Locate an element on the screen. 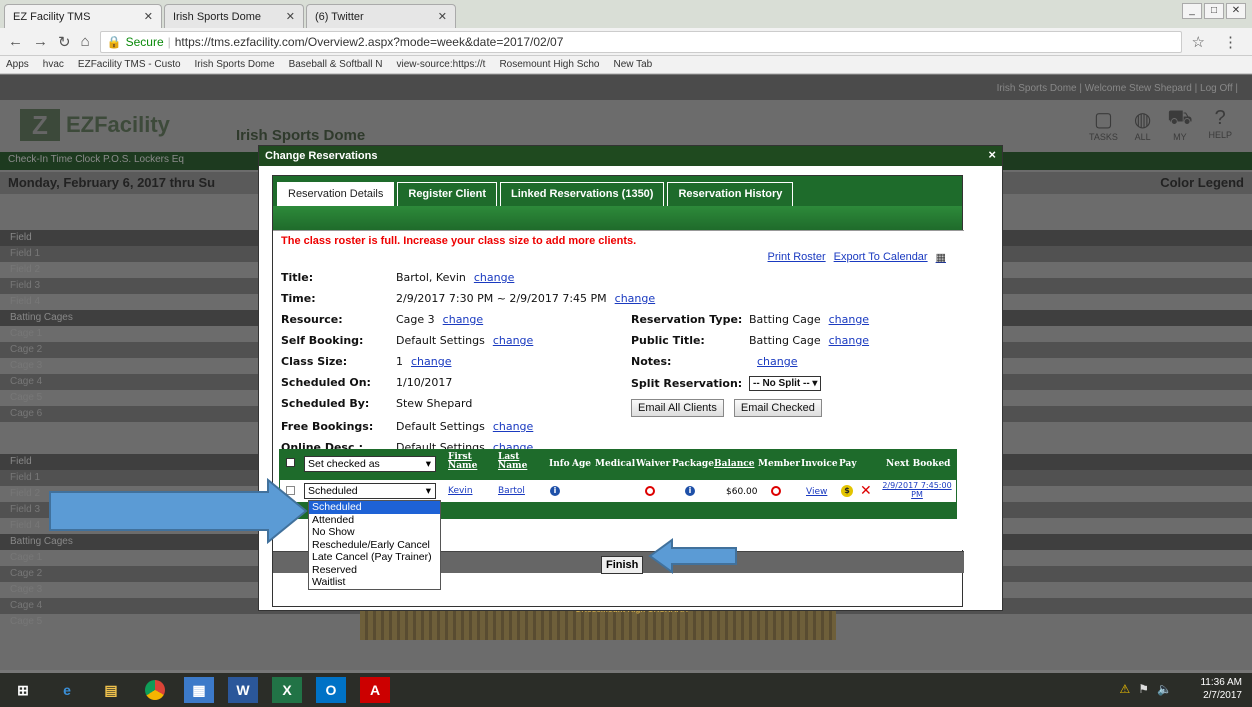  email-checked-button: Email Checked is located at coordinates (777, 408).